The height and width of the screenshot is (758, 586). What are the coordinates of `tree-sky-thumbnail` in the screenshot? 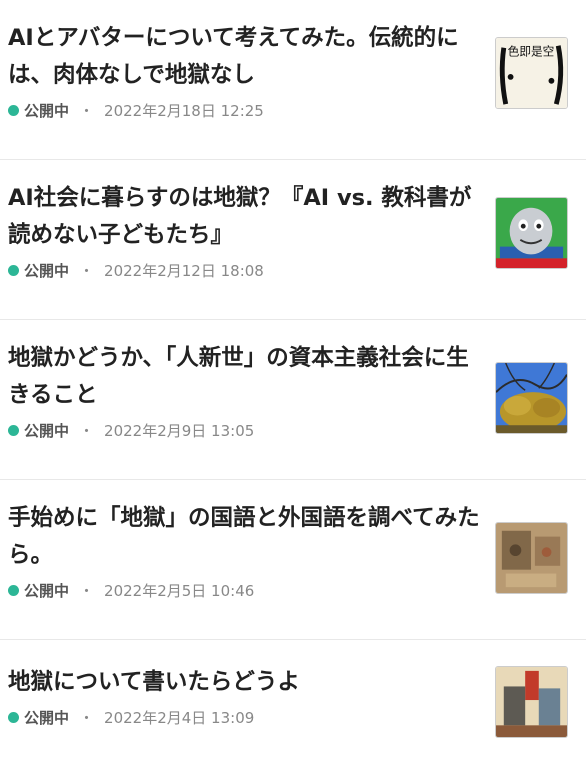 It's located at (531, 398).